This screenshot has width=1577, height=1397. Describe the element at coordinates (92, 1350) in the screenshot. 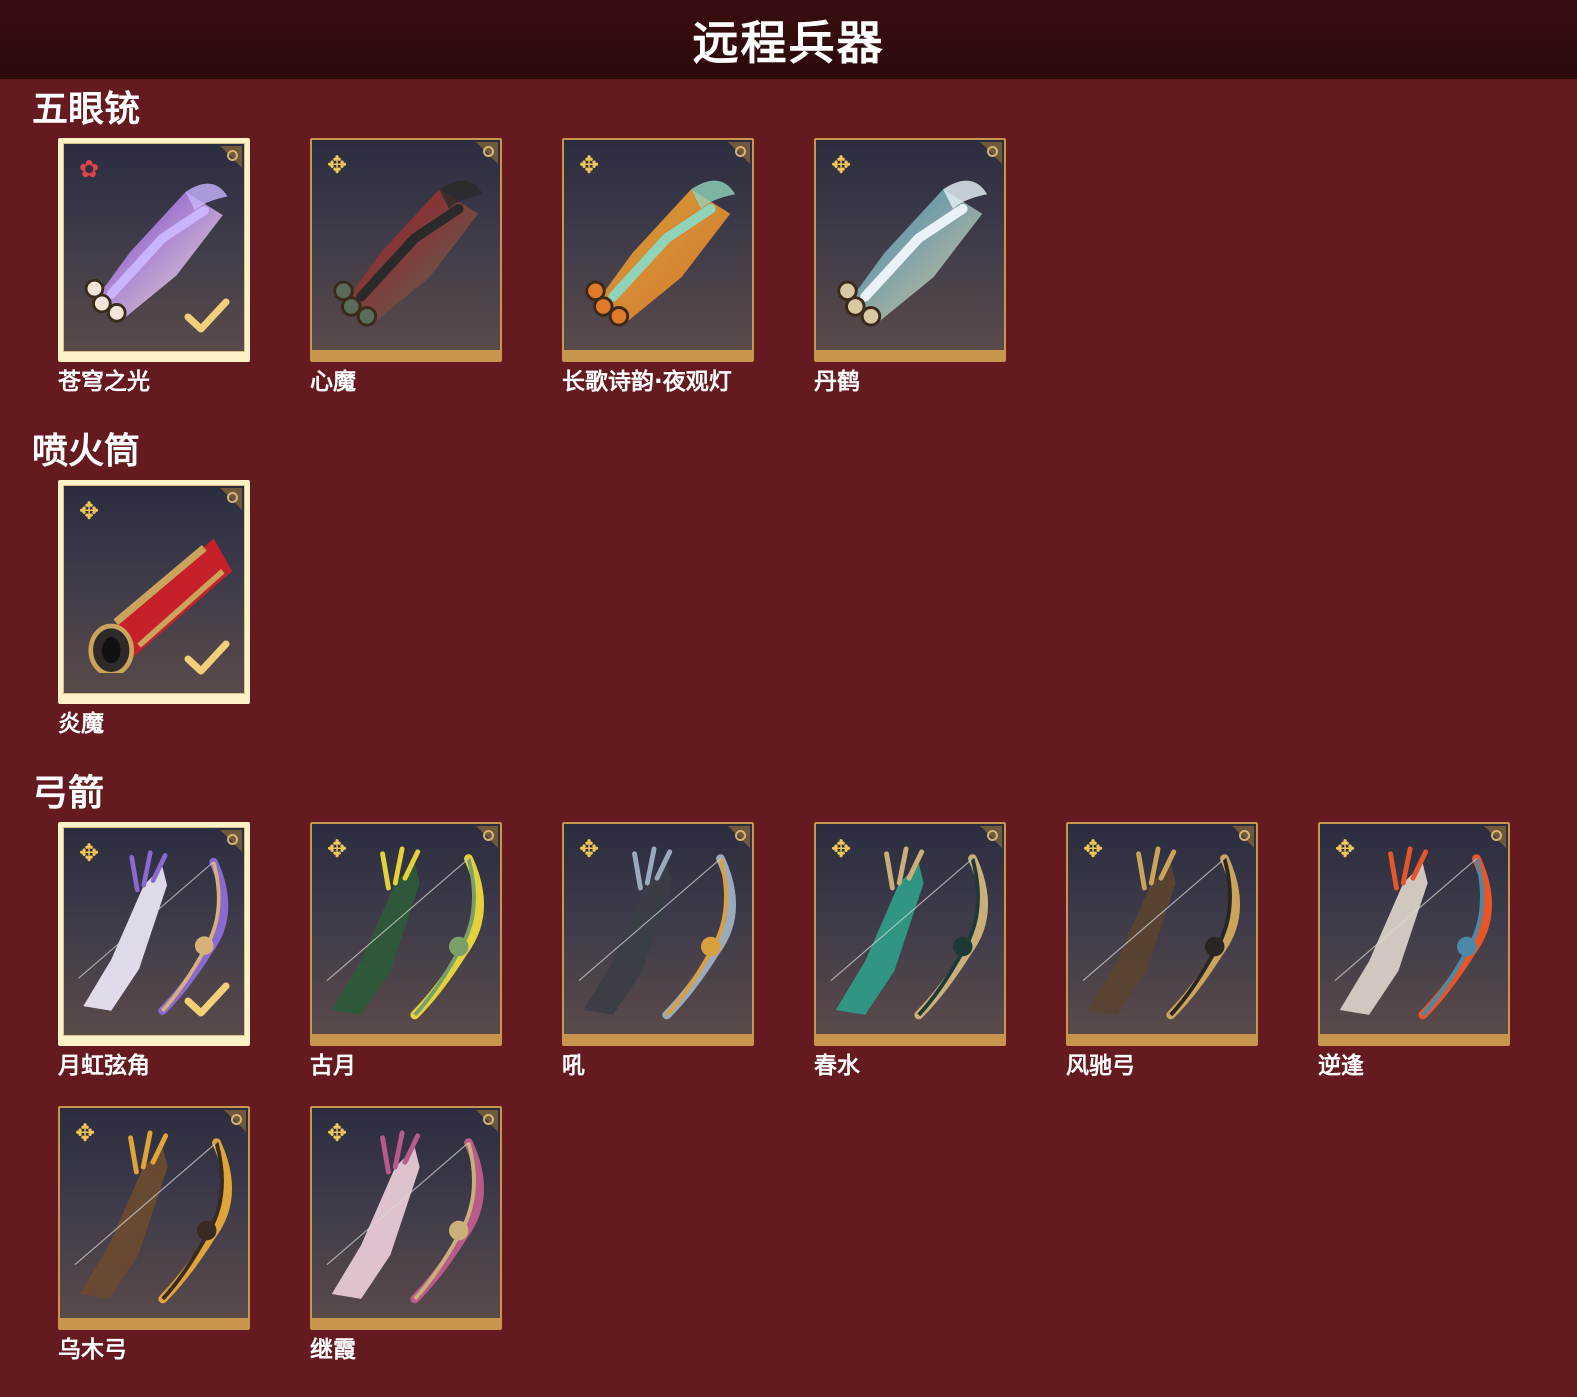

I see `weapon-name: 乌木弓` at that location.